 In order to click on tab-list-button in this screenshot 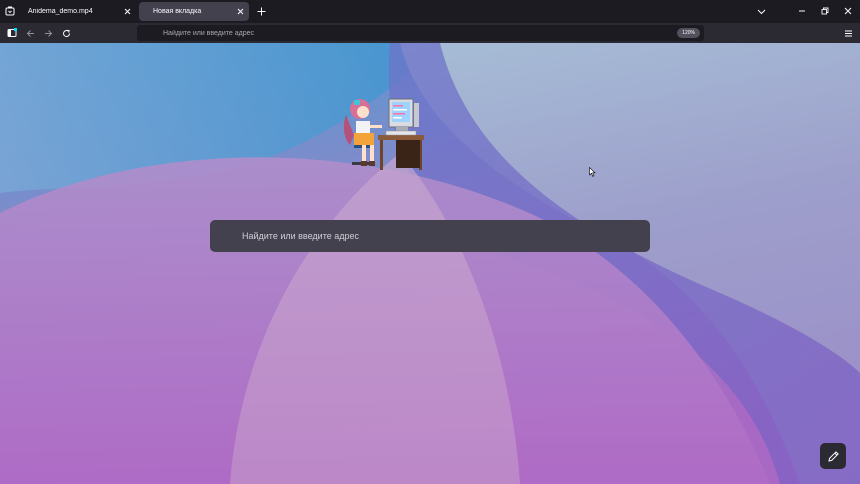, I will do `click(10, 11)`.